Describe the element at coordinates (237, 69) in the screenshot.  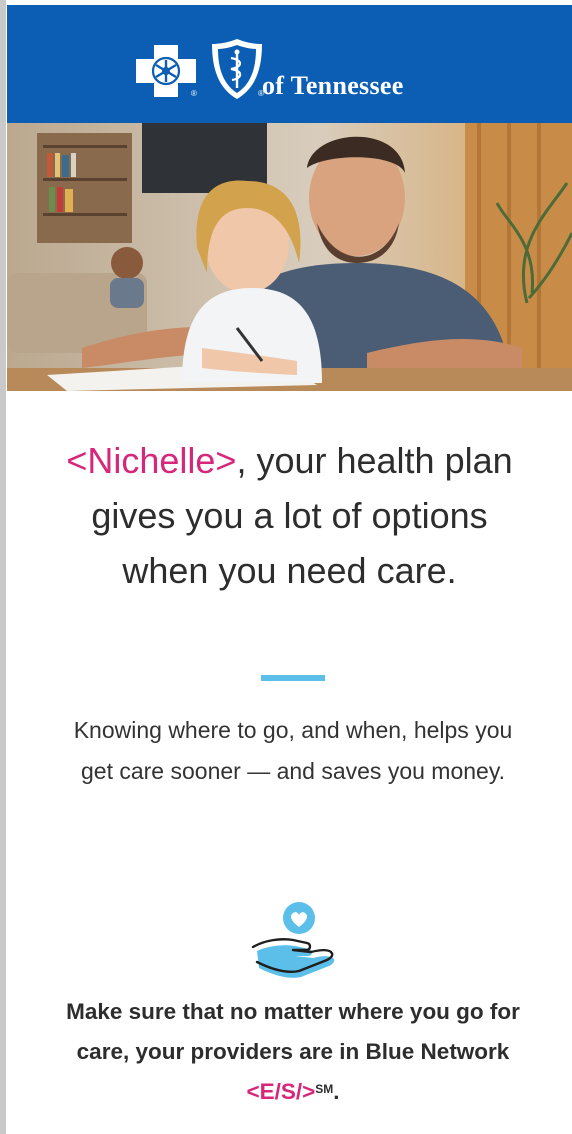
I see `blue-shield-logo-icon` at that location.